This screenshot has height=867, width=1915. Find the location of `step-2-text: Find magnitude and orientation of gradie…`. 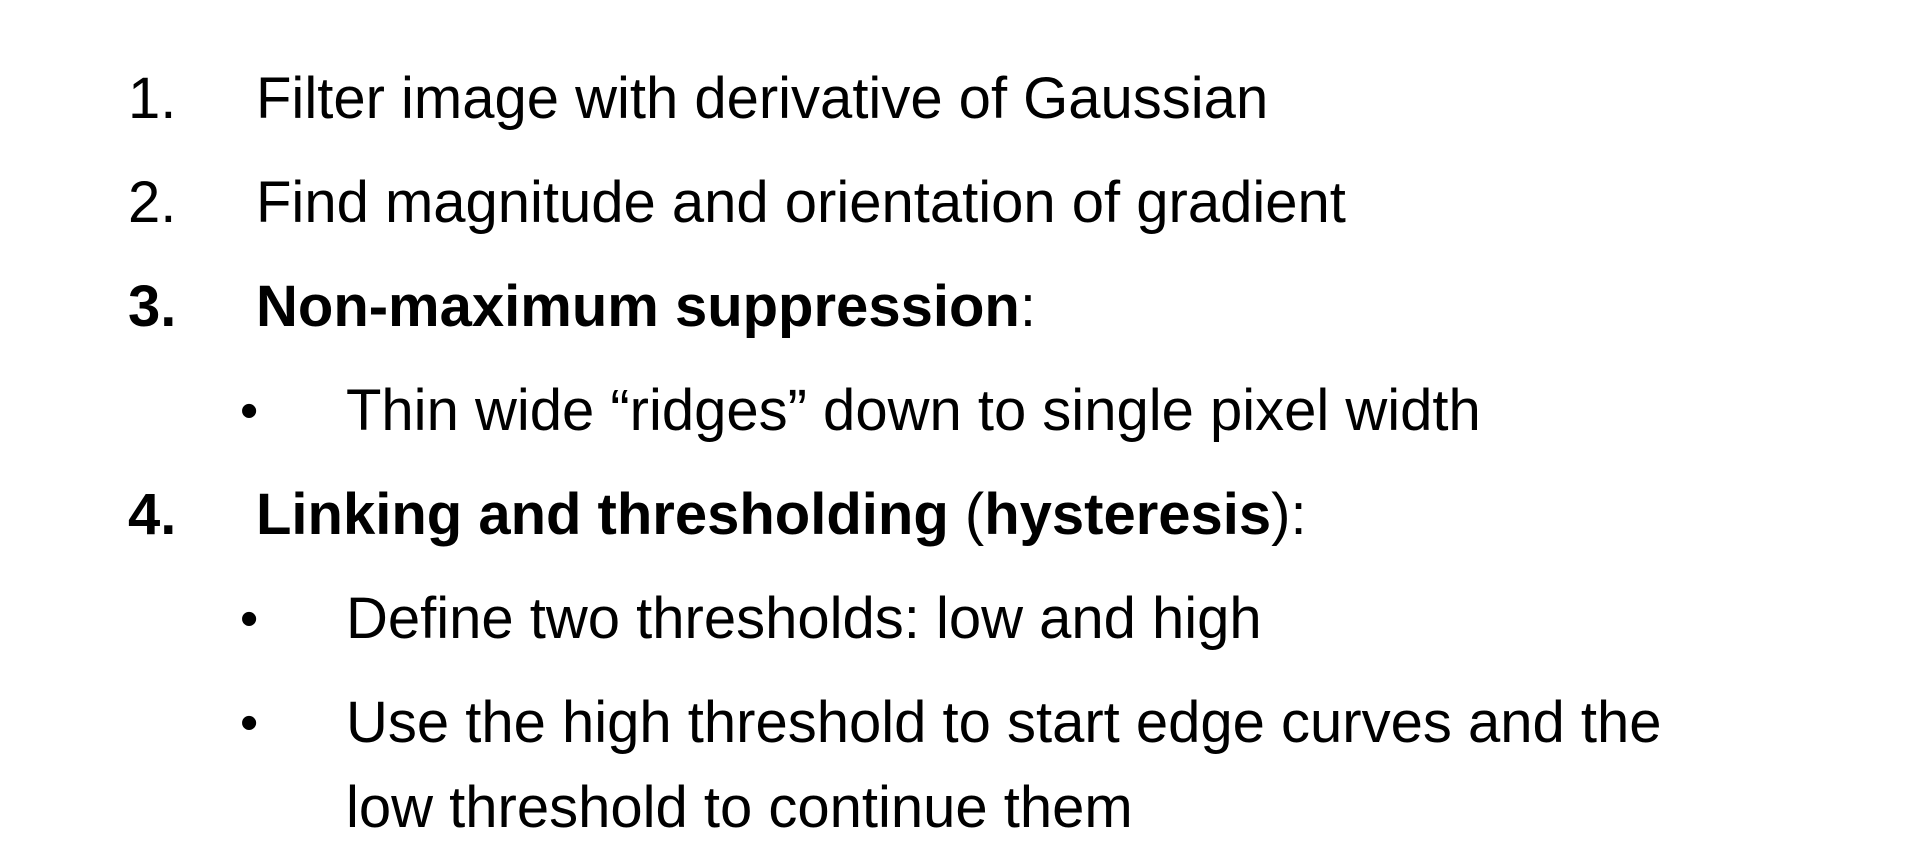

step-2-text: Find magnitude and orientation of gradie… is located at coordinates (801, 202).